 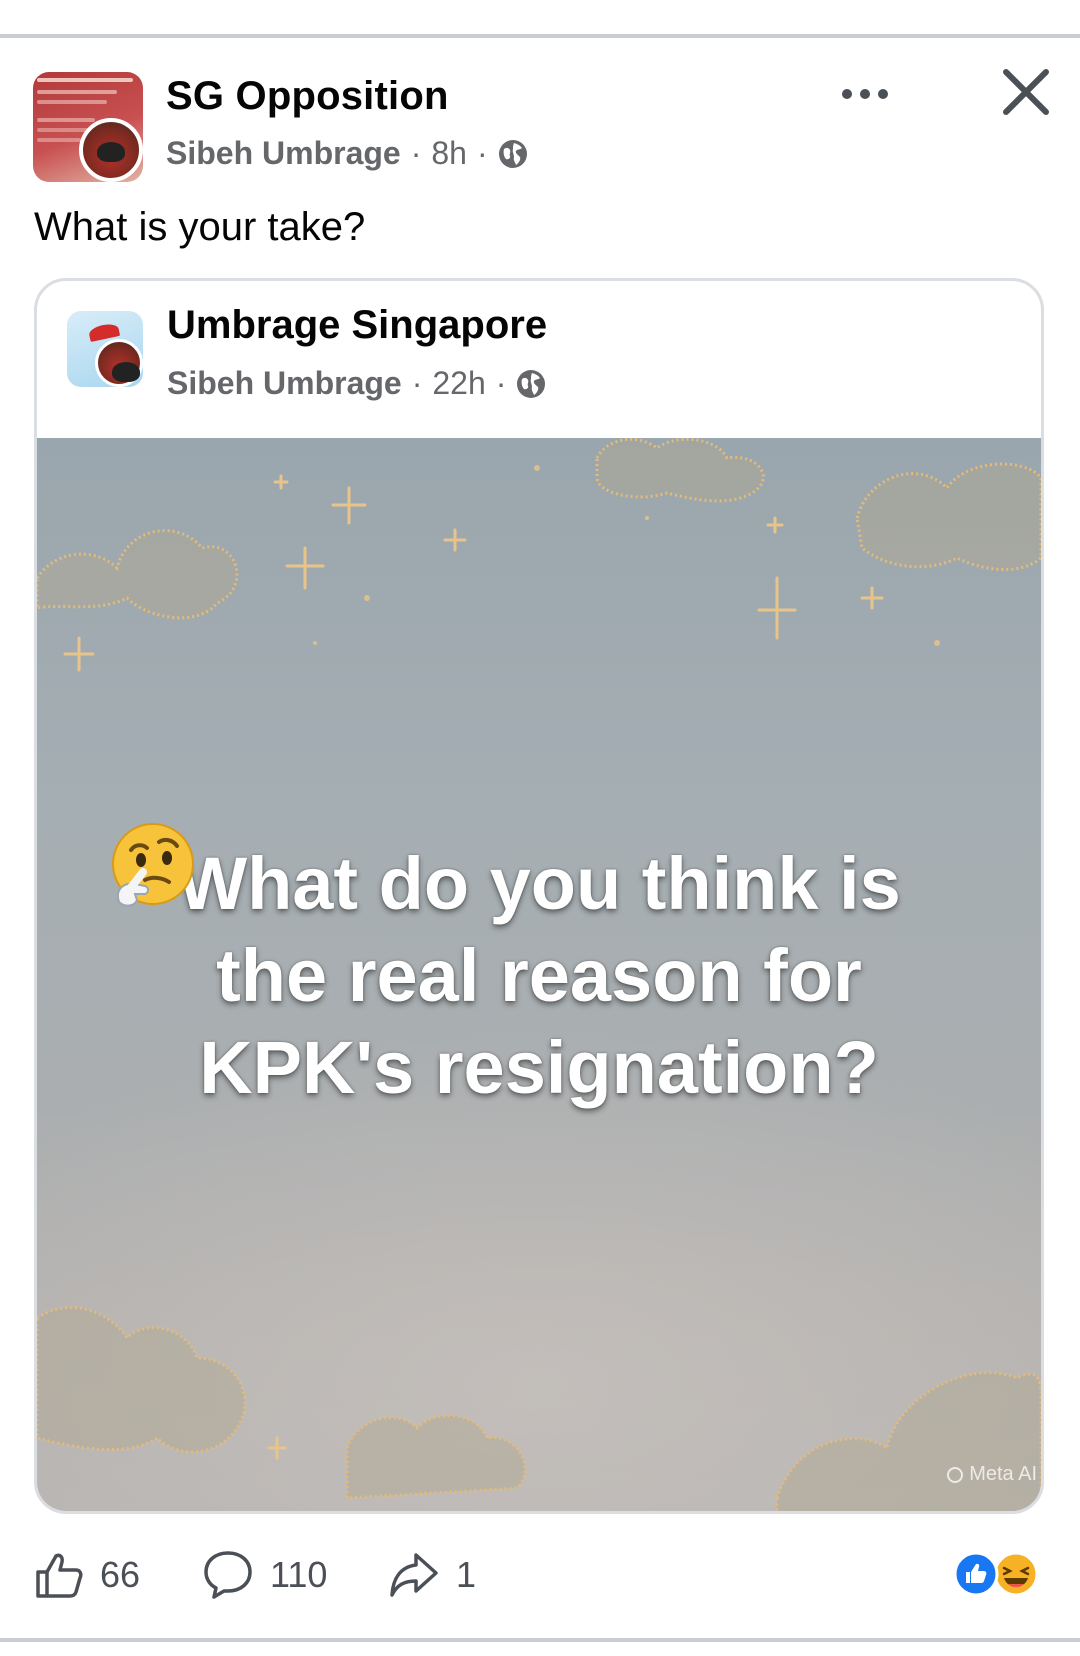 I want to click on shared-post-time: 22h, so click(x=458, y=383).